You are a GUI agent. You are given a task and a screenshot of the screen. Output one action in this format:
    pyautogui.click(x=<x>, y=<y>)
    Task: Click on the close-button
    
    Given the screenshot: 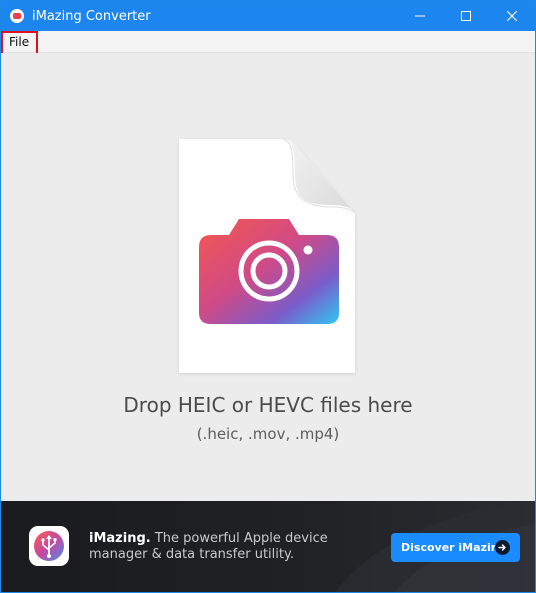 What is the action you would take?
    pyautogui.click(x=512, y=16)
    